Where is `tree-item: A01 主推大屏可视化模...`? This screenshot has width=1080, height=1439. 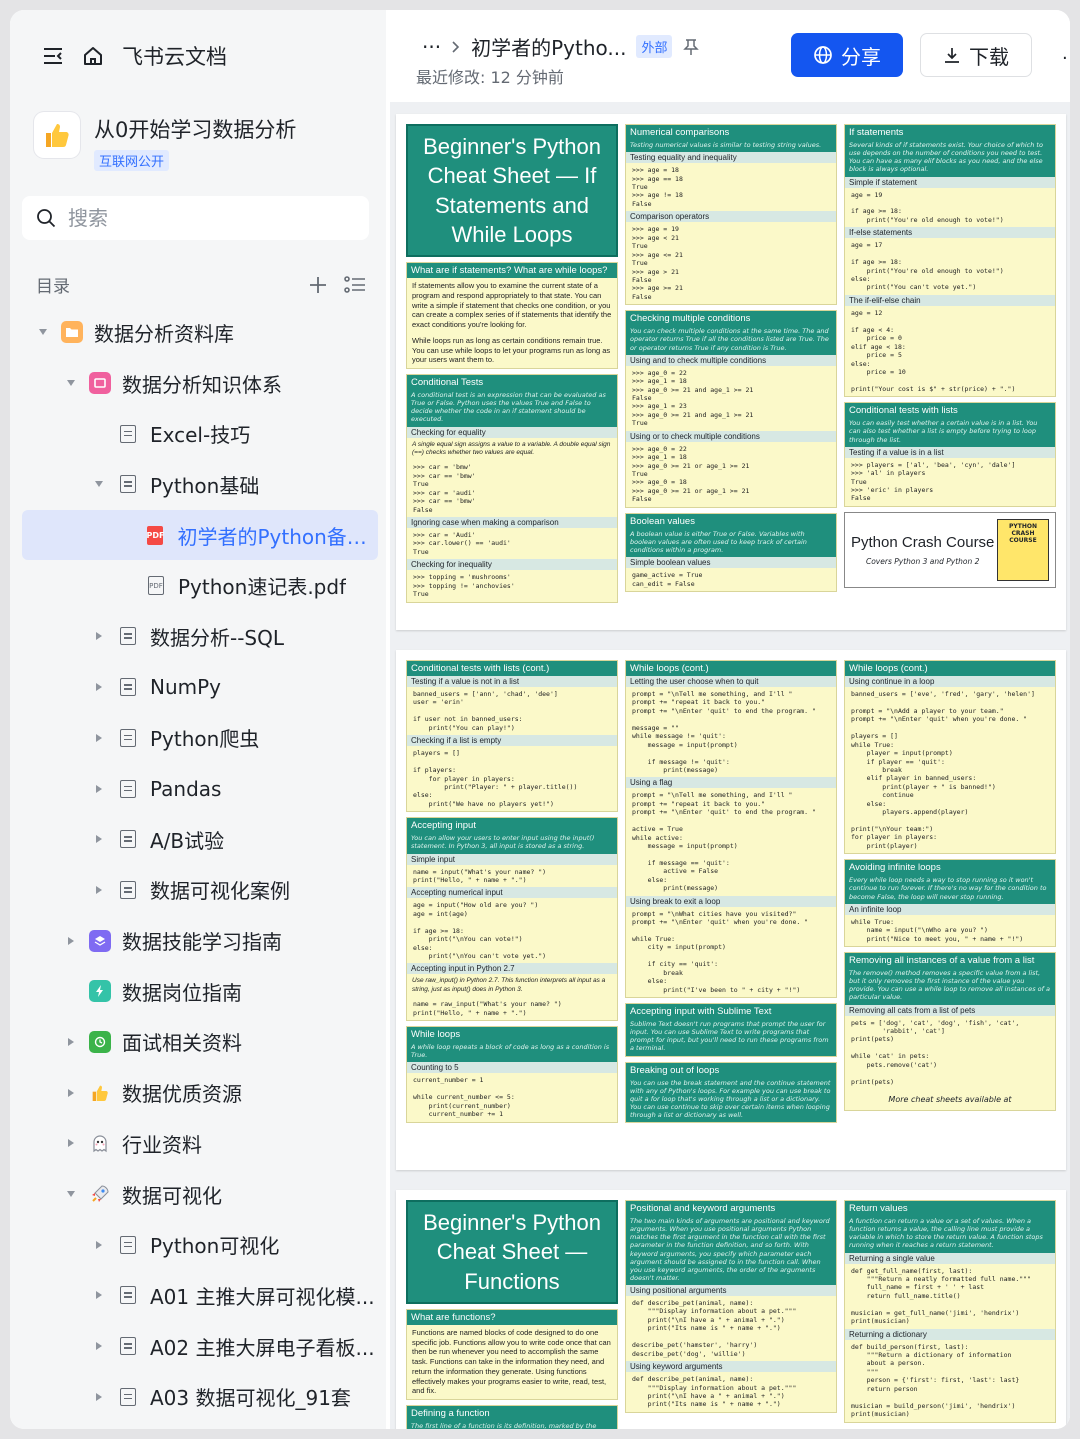 tree-item: A01 主推大屏可视化模... is located at coordinates (198, 1295).